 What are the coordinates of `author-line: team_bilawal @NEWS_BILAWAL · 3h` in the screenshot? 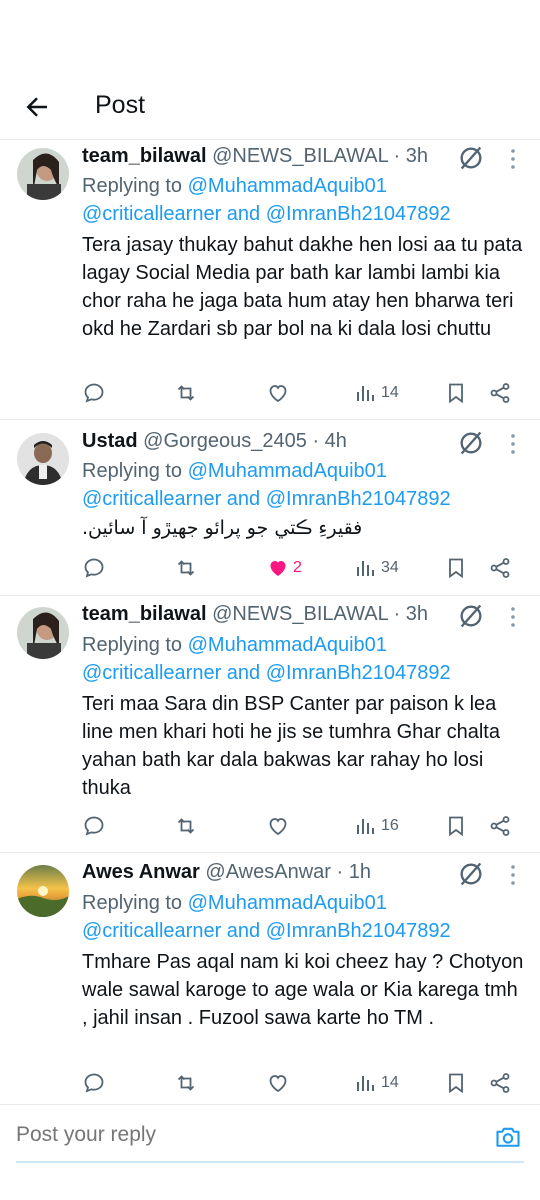 It's located at (255, 614).